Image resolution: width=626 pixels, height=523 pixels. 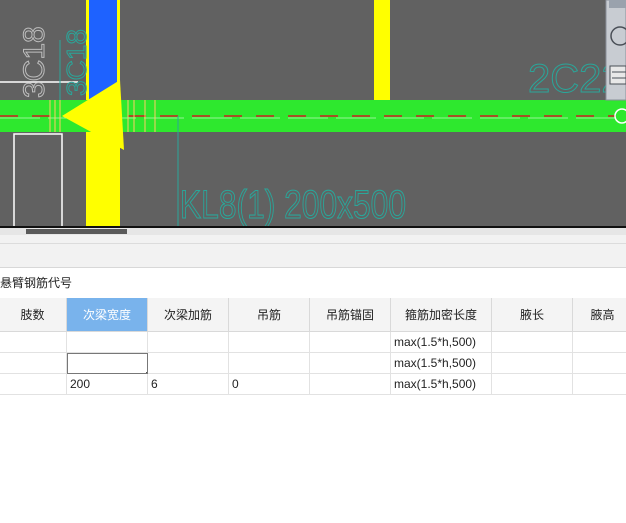 I want to click on divider, so click(x=313, y=243).